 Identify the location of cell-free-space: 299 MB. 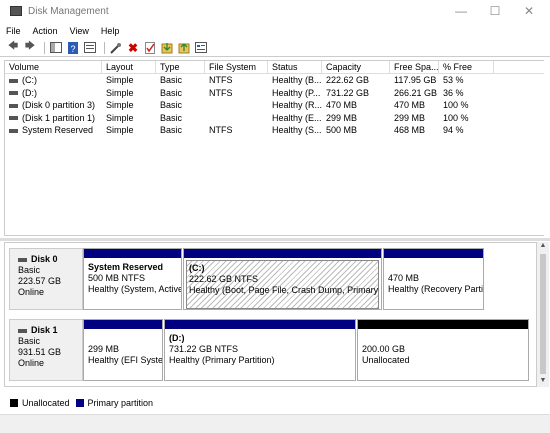
(410, 117).